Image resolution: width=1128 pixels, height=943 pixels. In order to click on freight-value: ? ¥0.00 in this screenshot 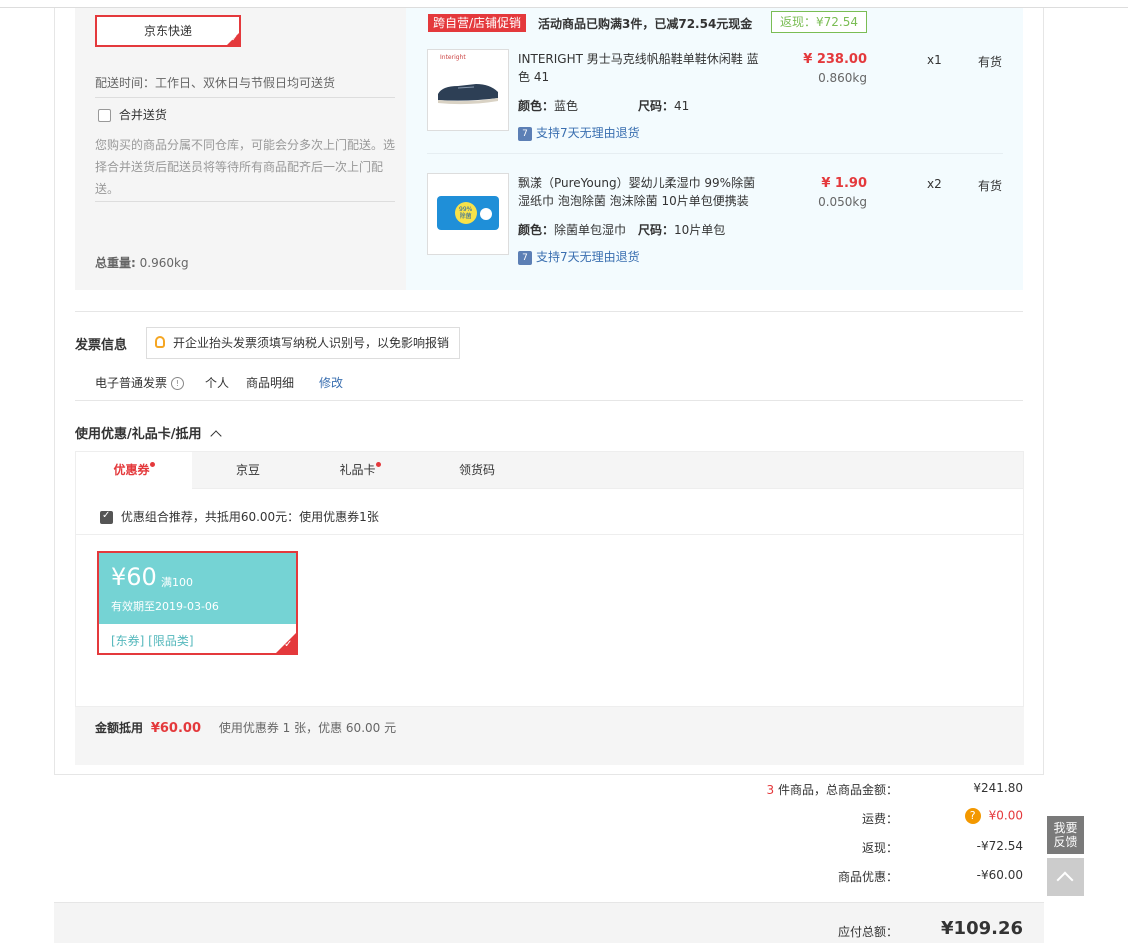, I will do `click(973, 816)`.